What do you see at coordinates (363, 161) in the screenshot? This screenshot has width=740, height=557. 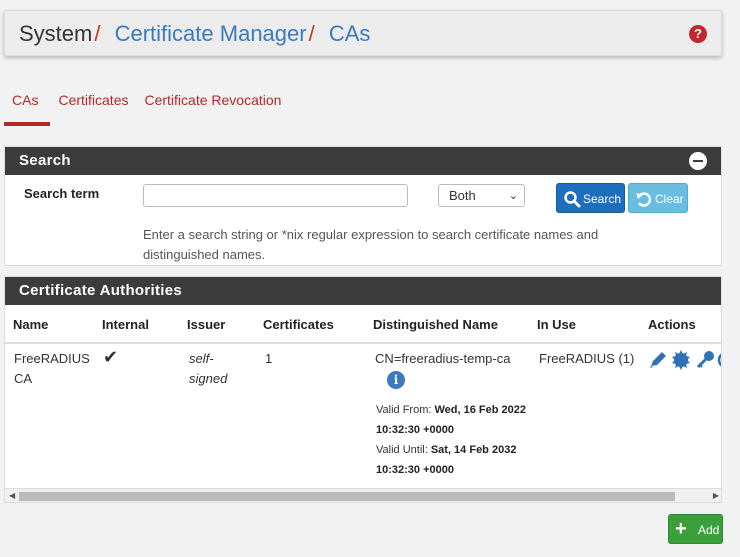 I see `search-panel-title: Search` at bounding box center [363, 161].